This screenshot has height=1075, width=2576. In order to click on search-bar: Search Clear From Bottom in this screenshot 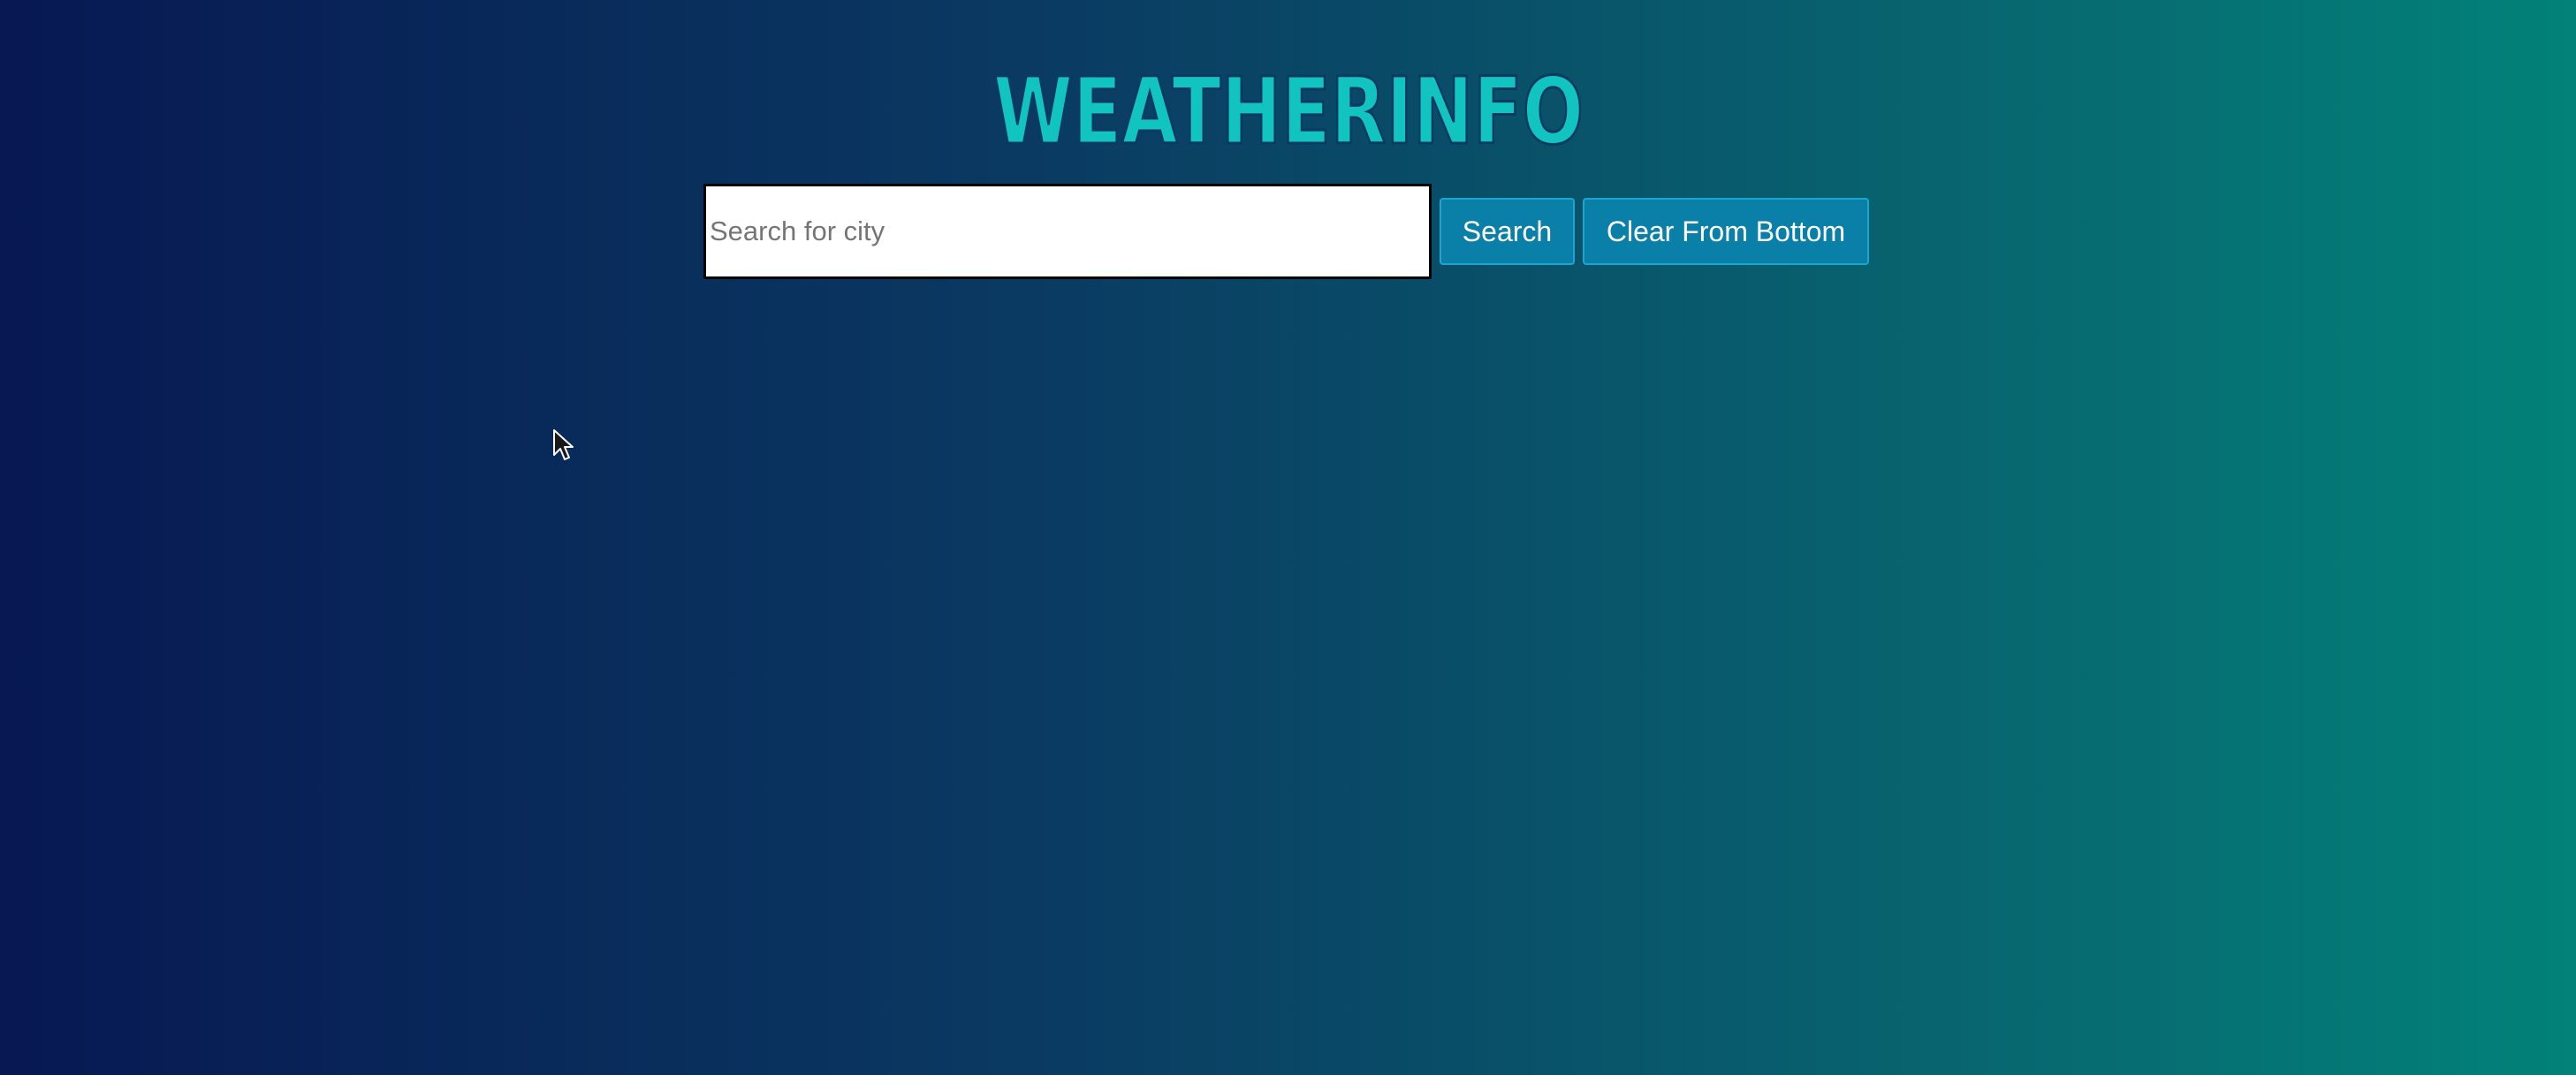, I will do `click(1286, 232)`.